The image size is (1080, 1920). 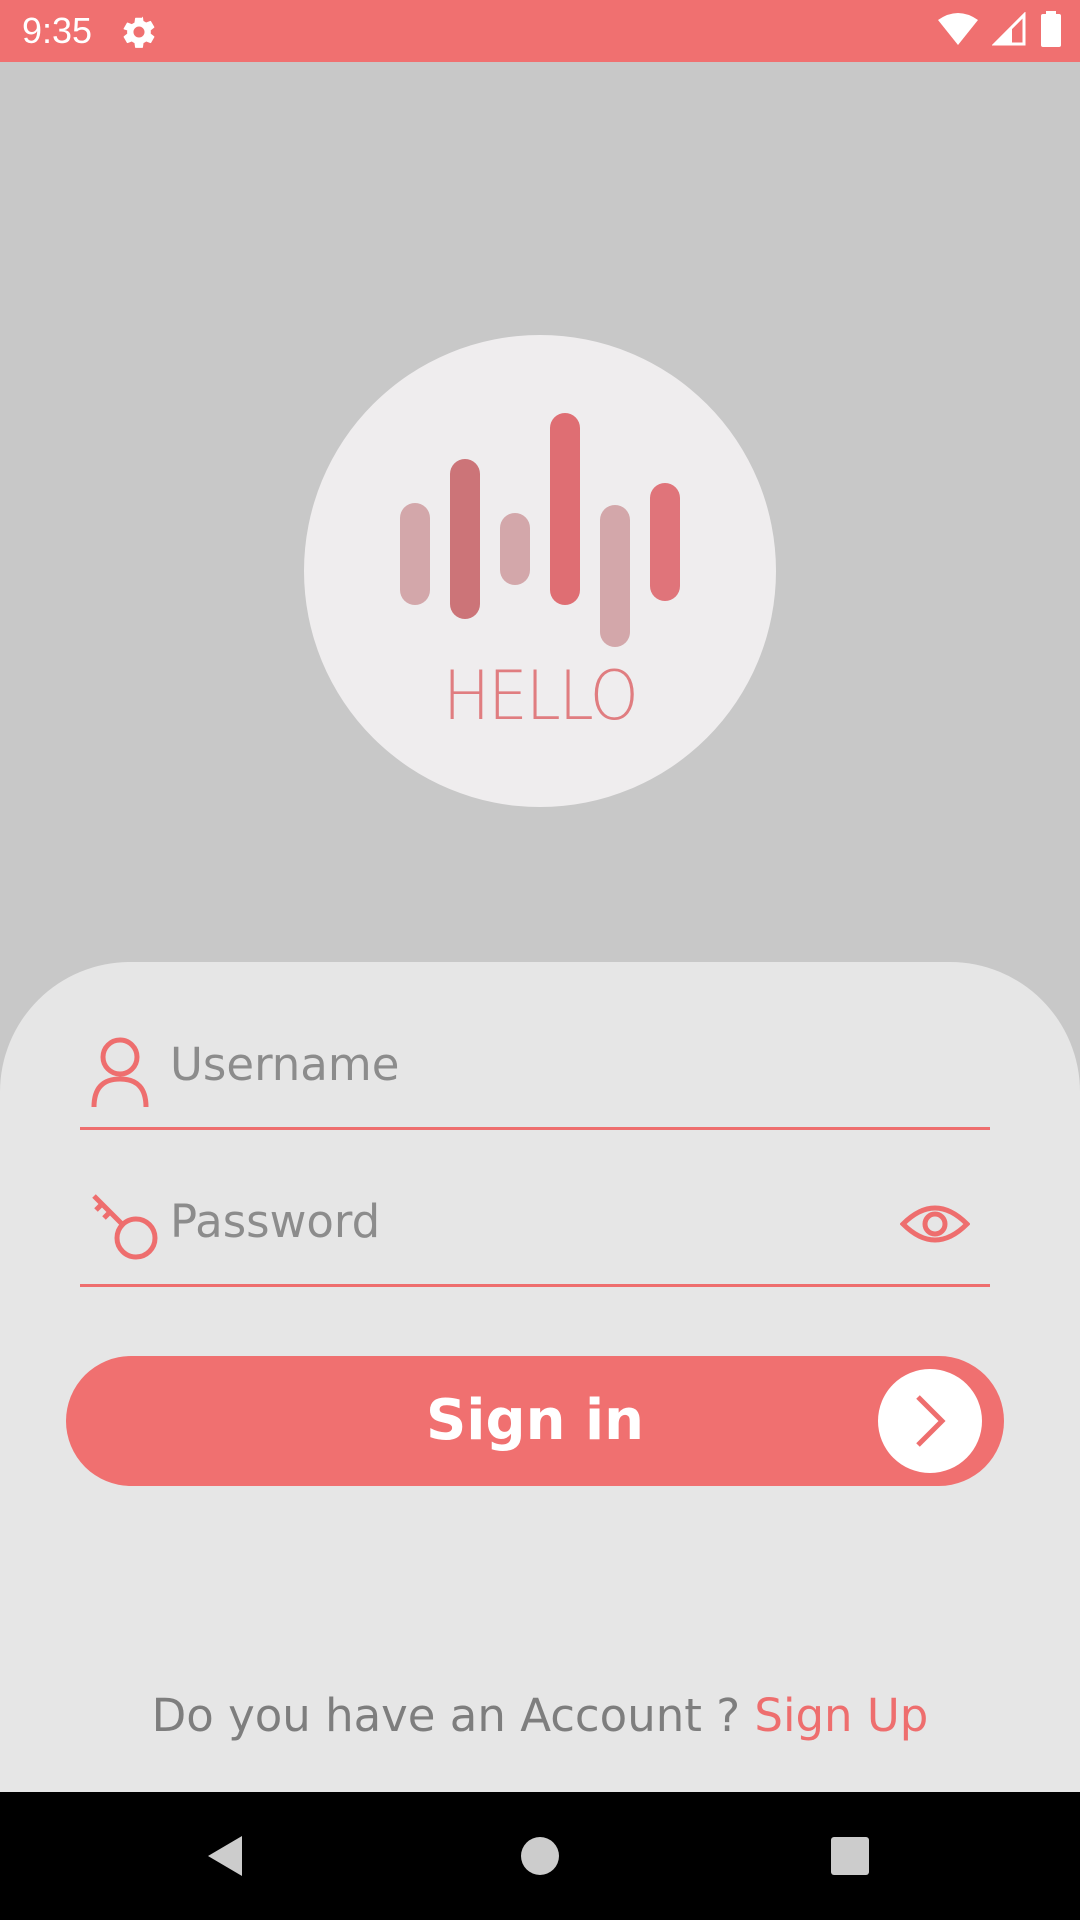 What do you see at coordinates (230, 1856) in the screenshot?
I see `back-triangle-icon` at bounding box center [230, 1856].